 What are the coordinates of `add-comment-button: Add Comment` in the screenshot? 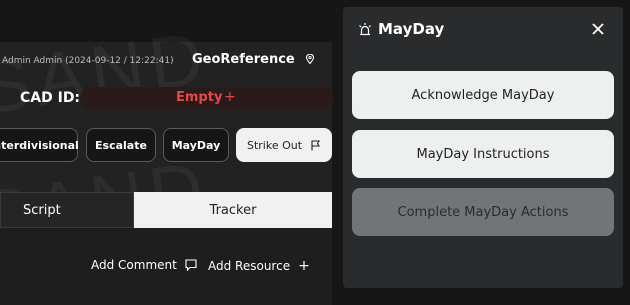 It's located at (144, 265).